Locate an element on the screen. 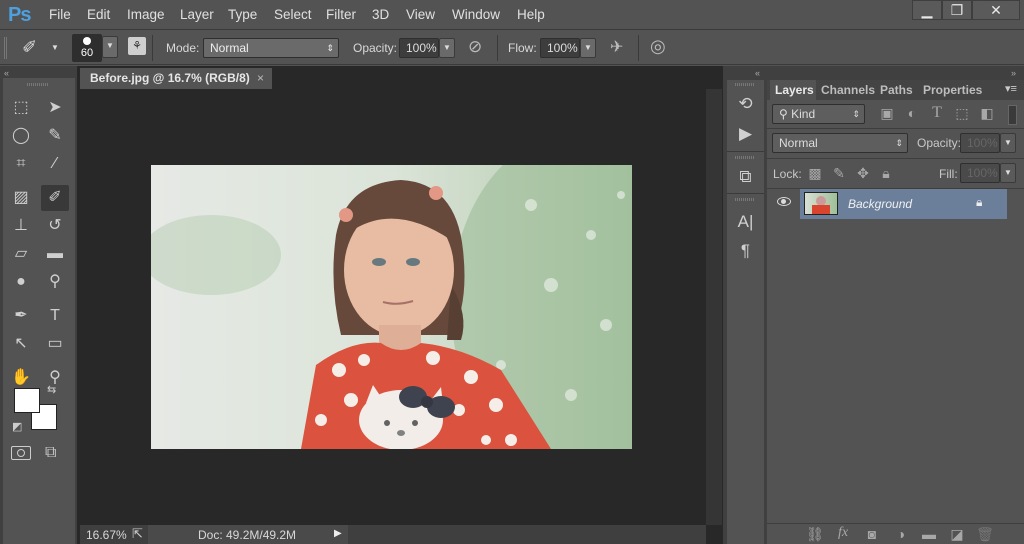 This screenshot has width=1024, height=544. filter-shape-icon: ⬚ is located at coordinates (962, 113).